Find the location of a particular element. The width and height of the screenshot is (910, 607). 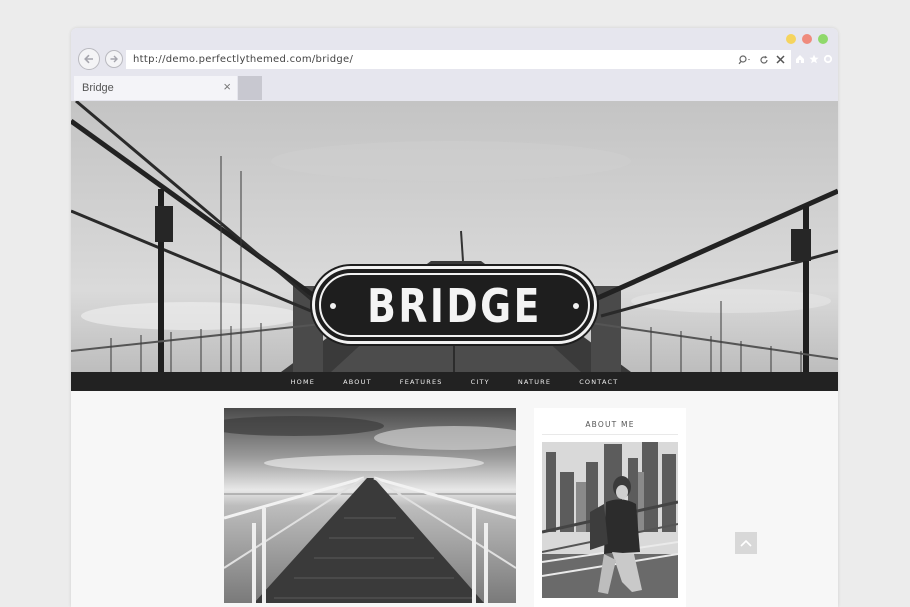

city-portrait-photo is located at coordinates (610, 520).